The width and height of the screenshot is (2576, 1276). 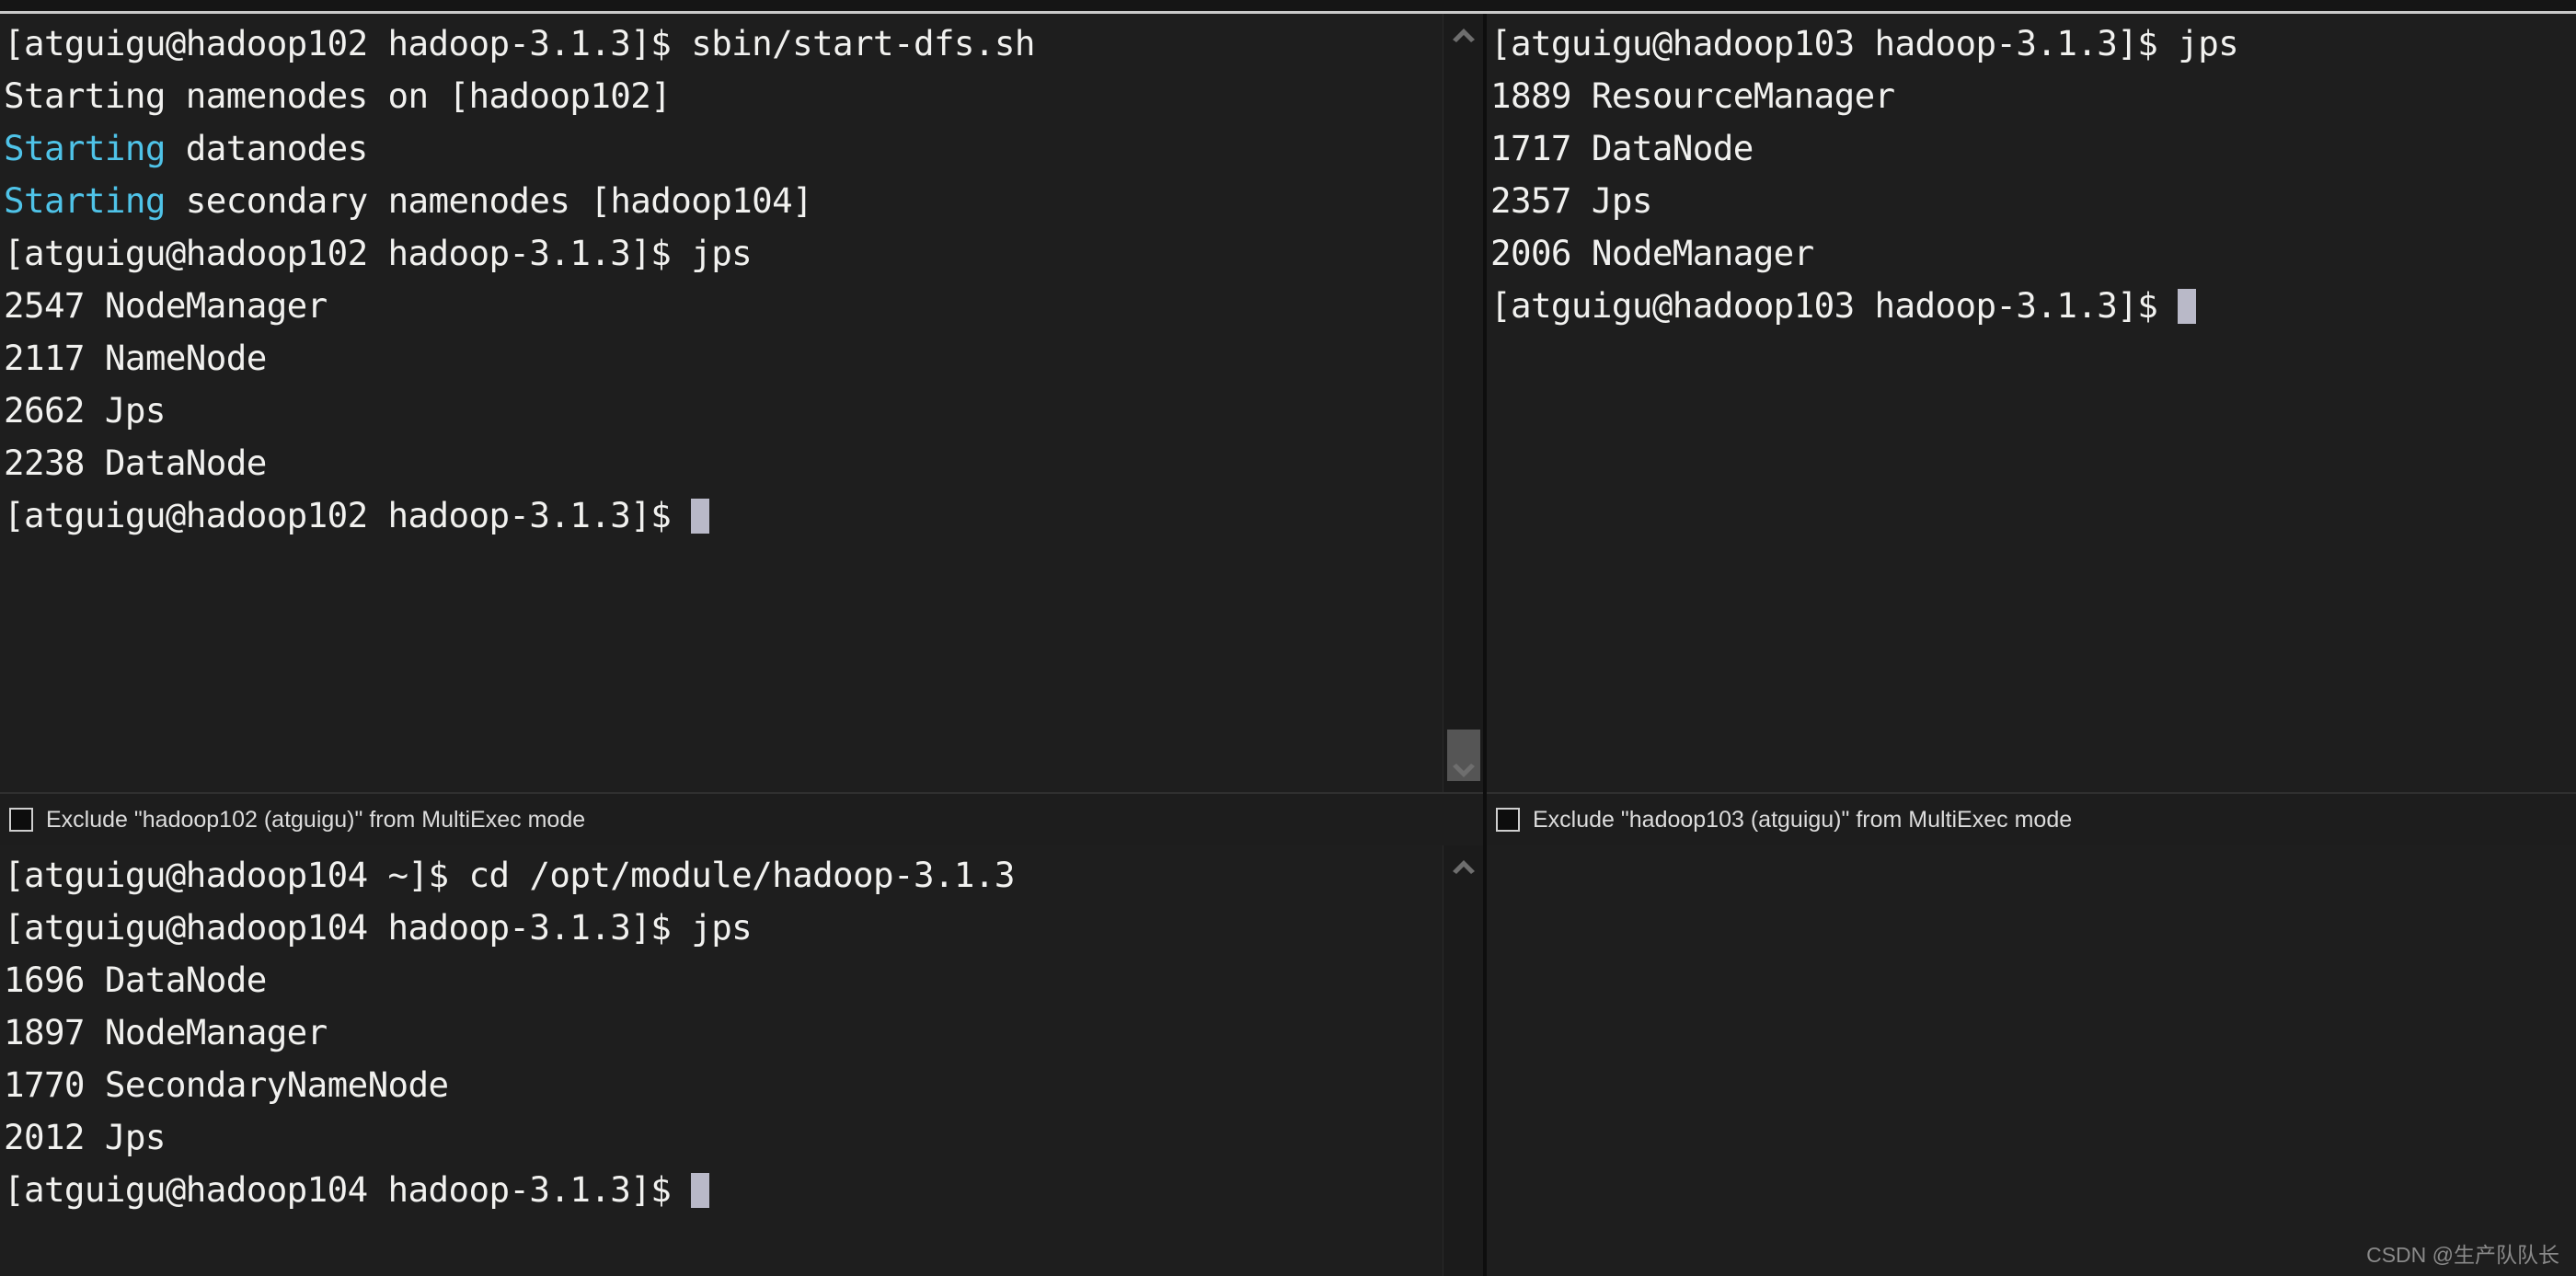 What do you see at coordinates (1864, 43) in the screenshot?
I see `terminal-text: [atguigu@hadoop103 hadoop-3.1.3]$ jps` at bounding box center [1864, 43].